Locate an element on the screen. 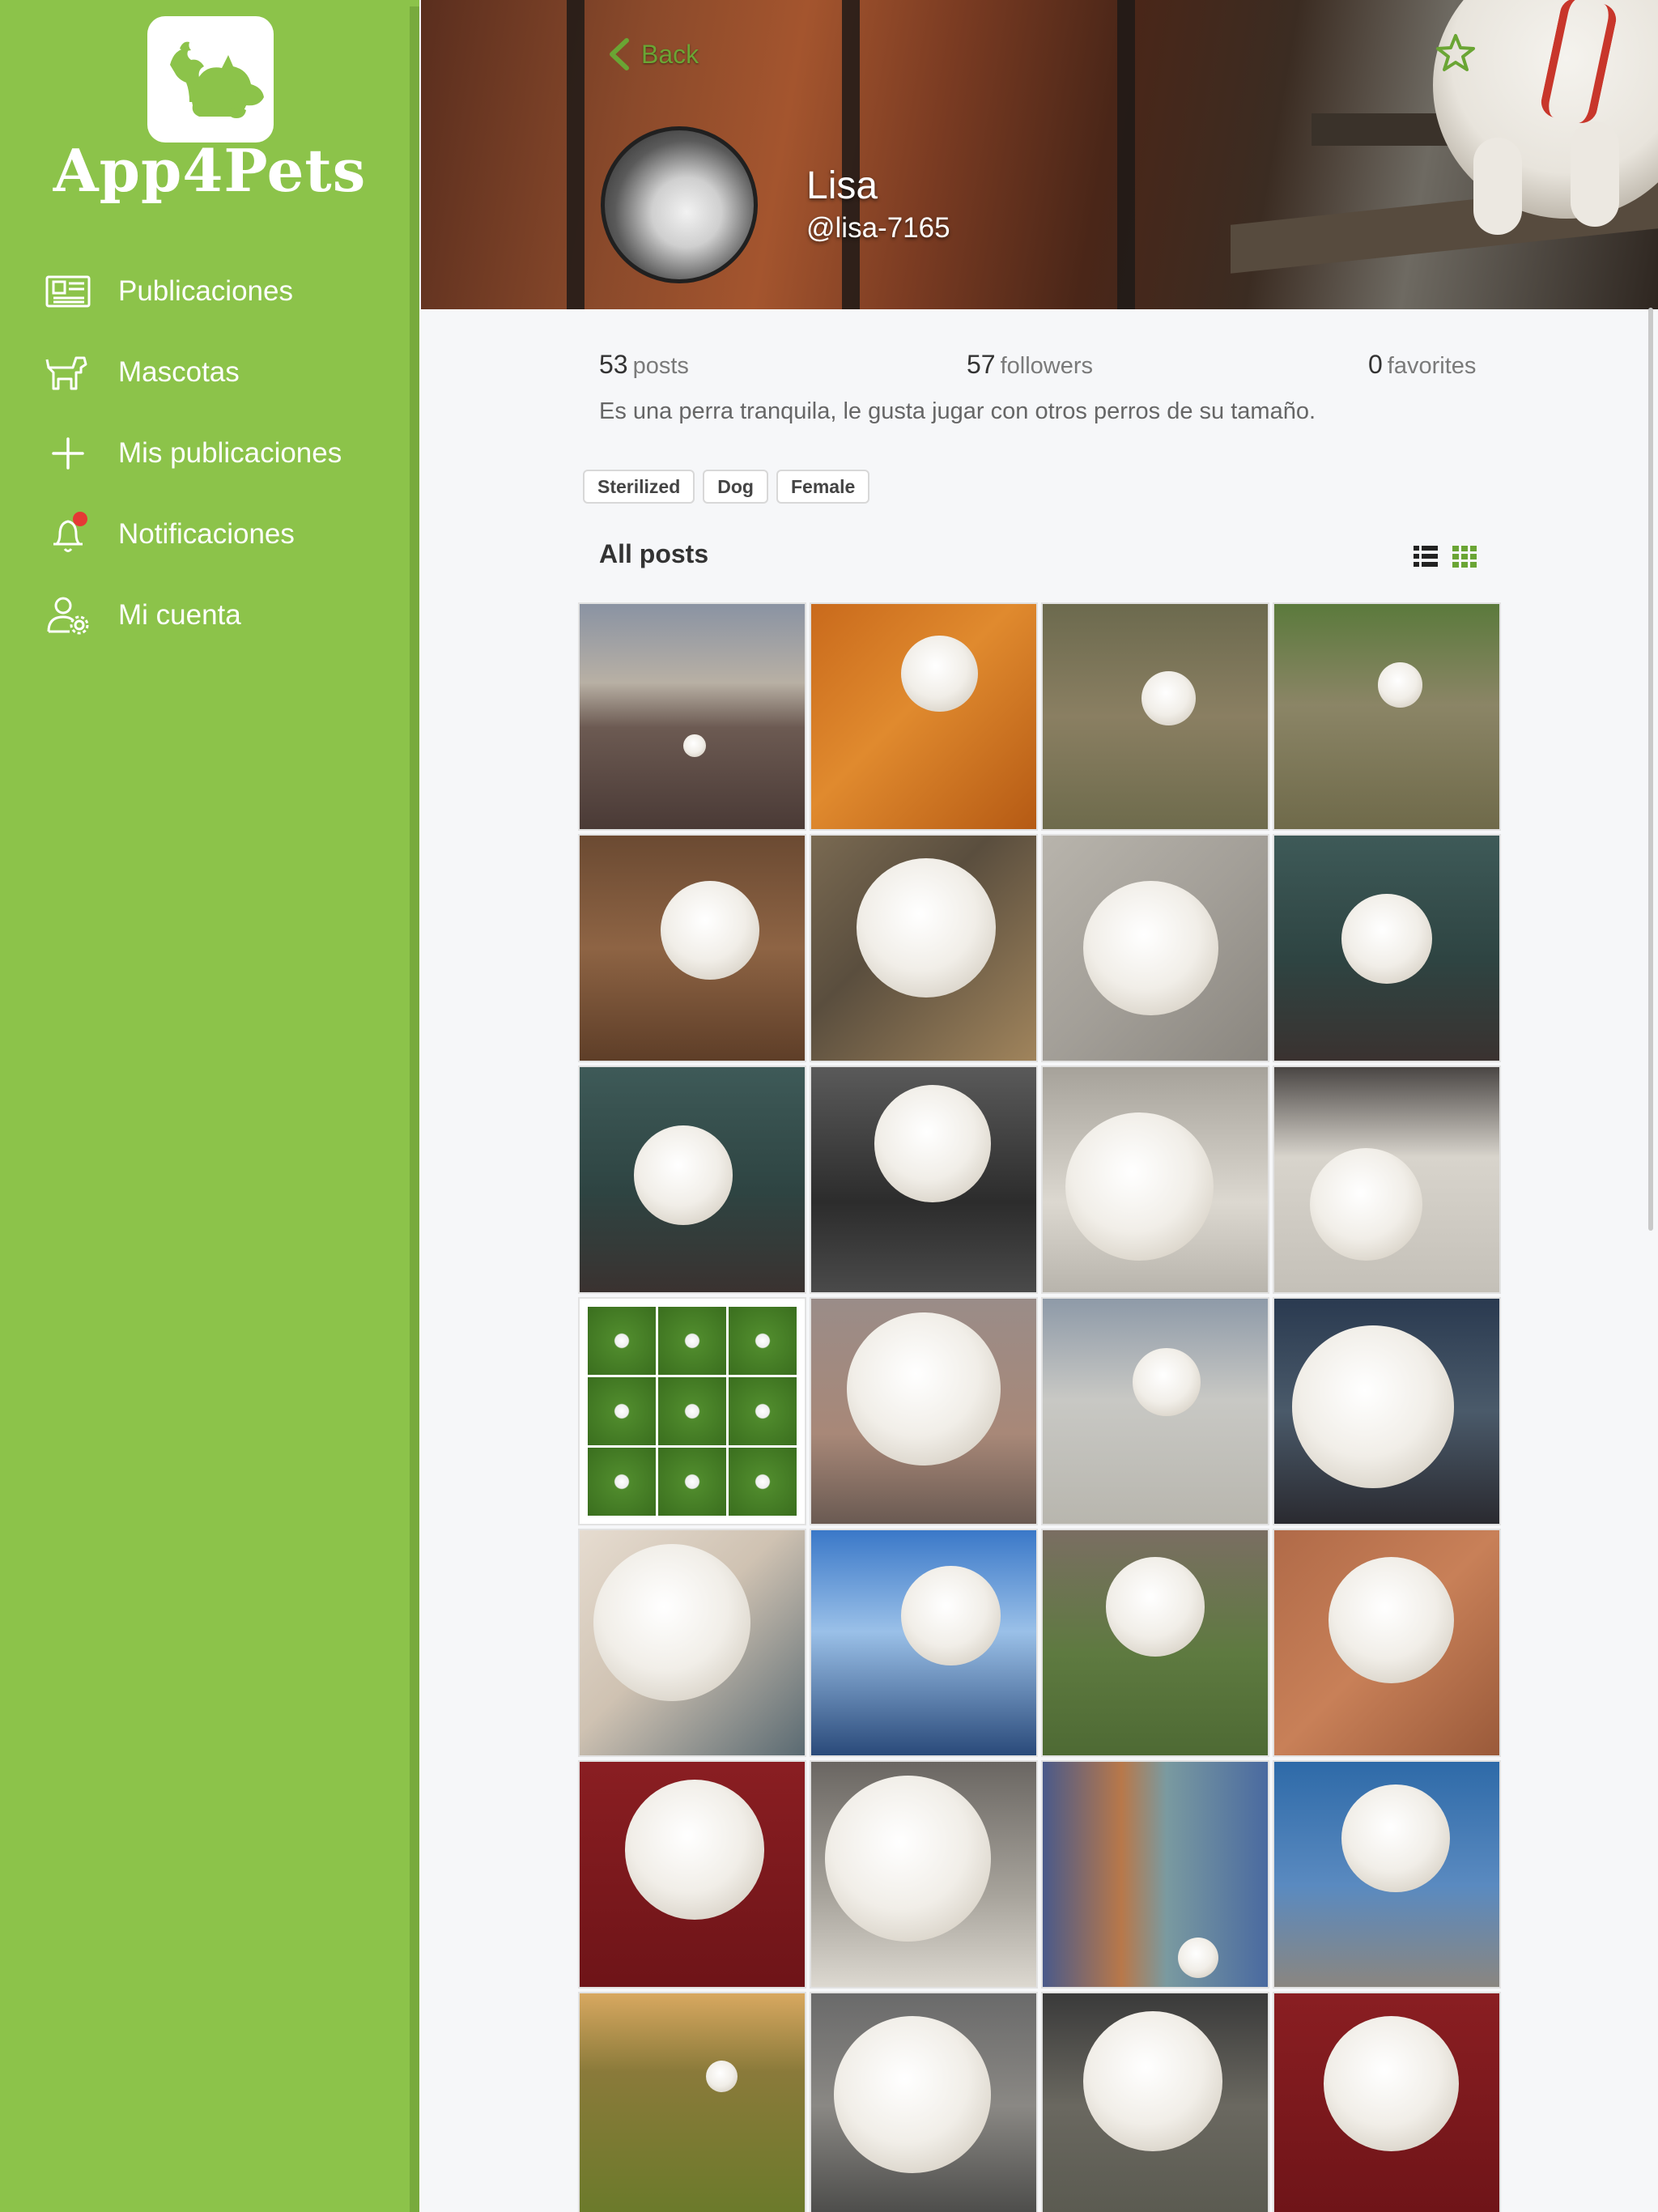 The height and width of the screenshot is (2212, 1658). app-logo is located at coordinates (210, 79).